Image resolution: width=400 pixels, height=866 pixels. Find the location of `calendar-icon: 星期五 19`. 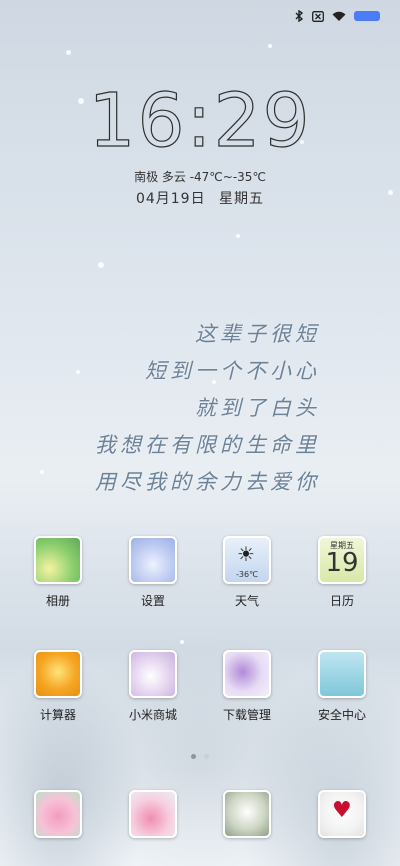

calendar-icon: 星期五 19 is located at coordinates (342, 560).